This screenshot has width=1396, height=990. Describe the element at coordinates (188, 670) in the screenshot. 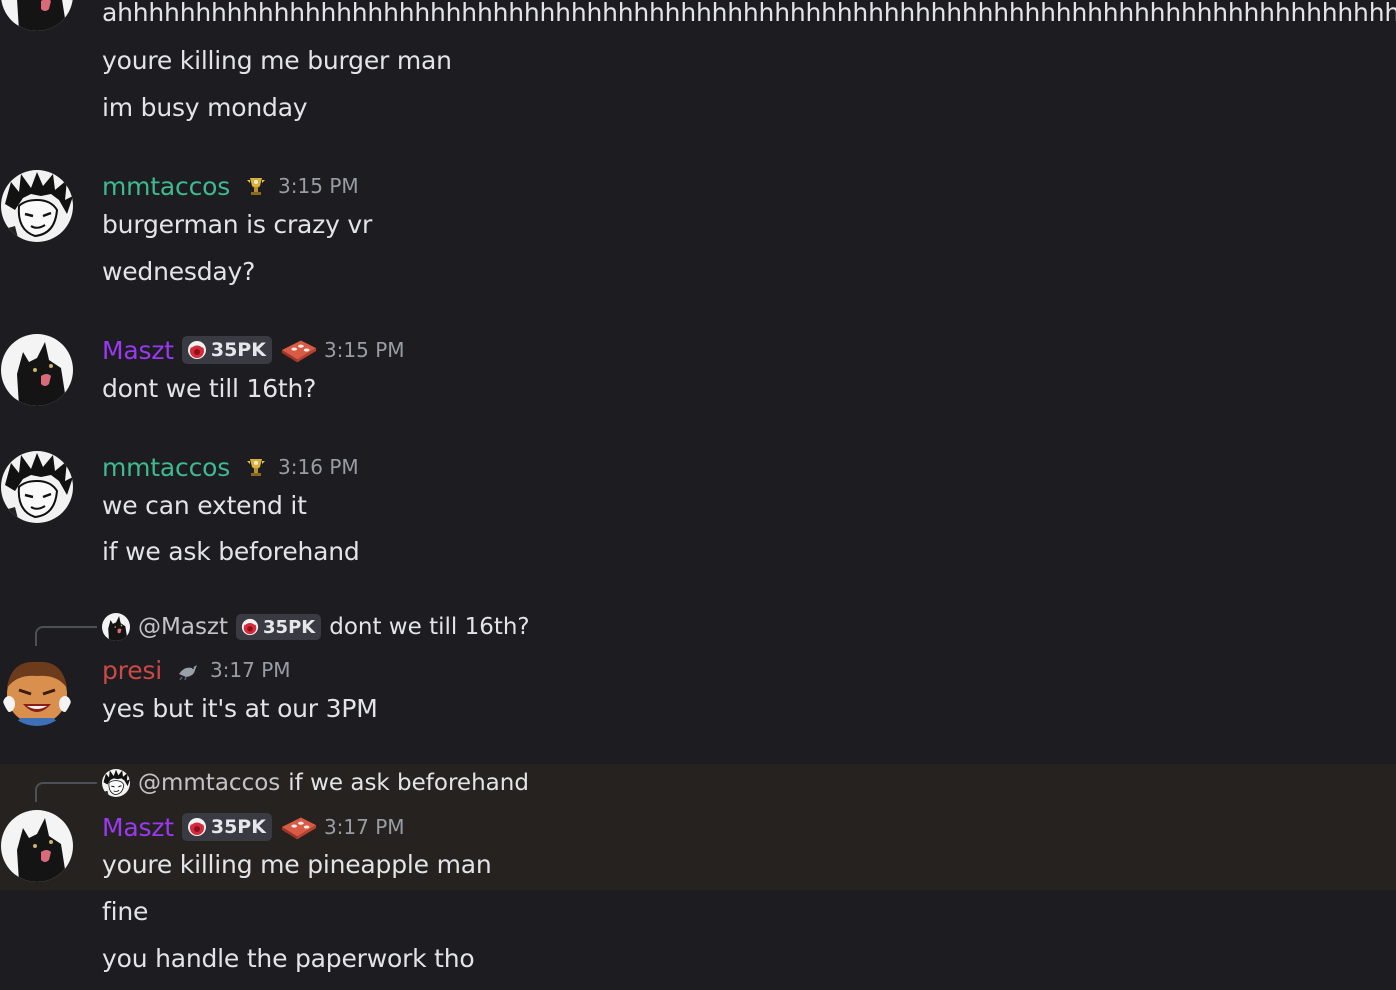

I see `bird-icon` at that location.